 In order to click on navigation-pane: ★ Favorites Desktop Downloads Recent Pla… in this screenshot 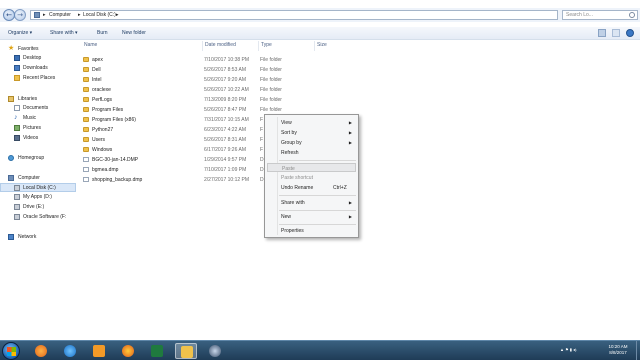, I will do `click(38, 191)`.